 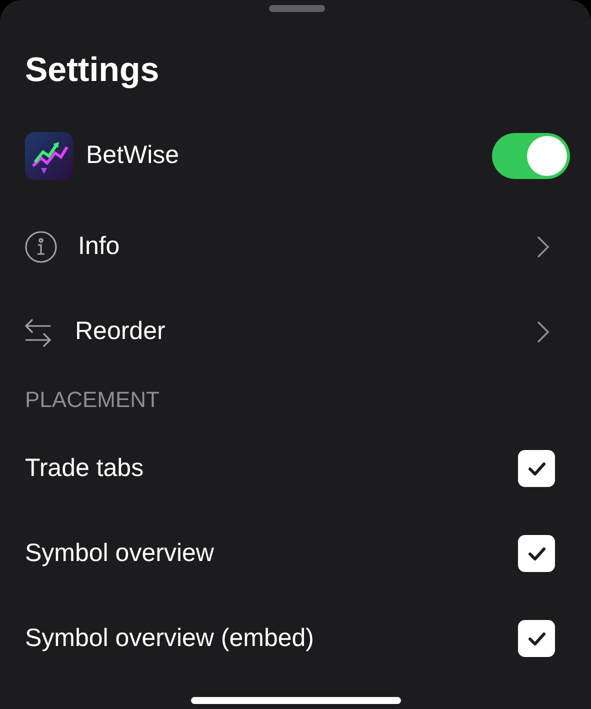 I want to click on option-label: Symbol overview (embed), so click(x=170, y=638).